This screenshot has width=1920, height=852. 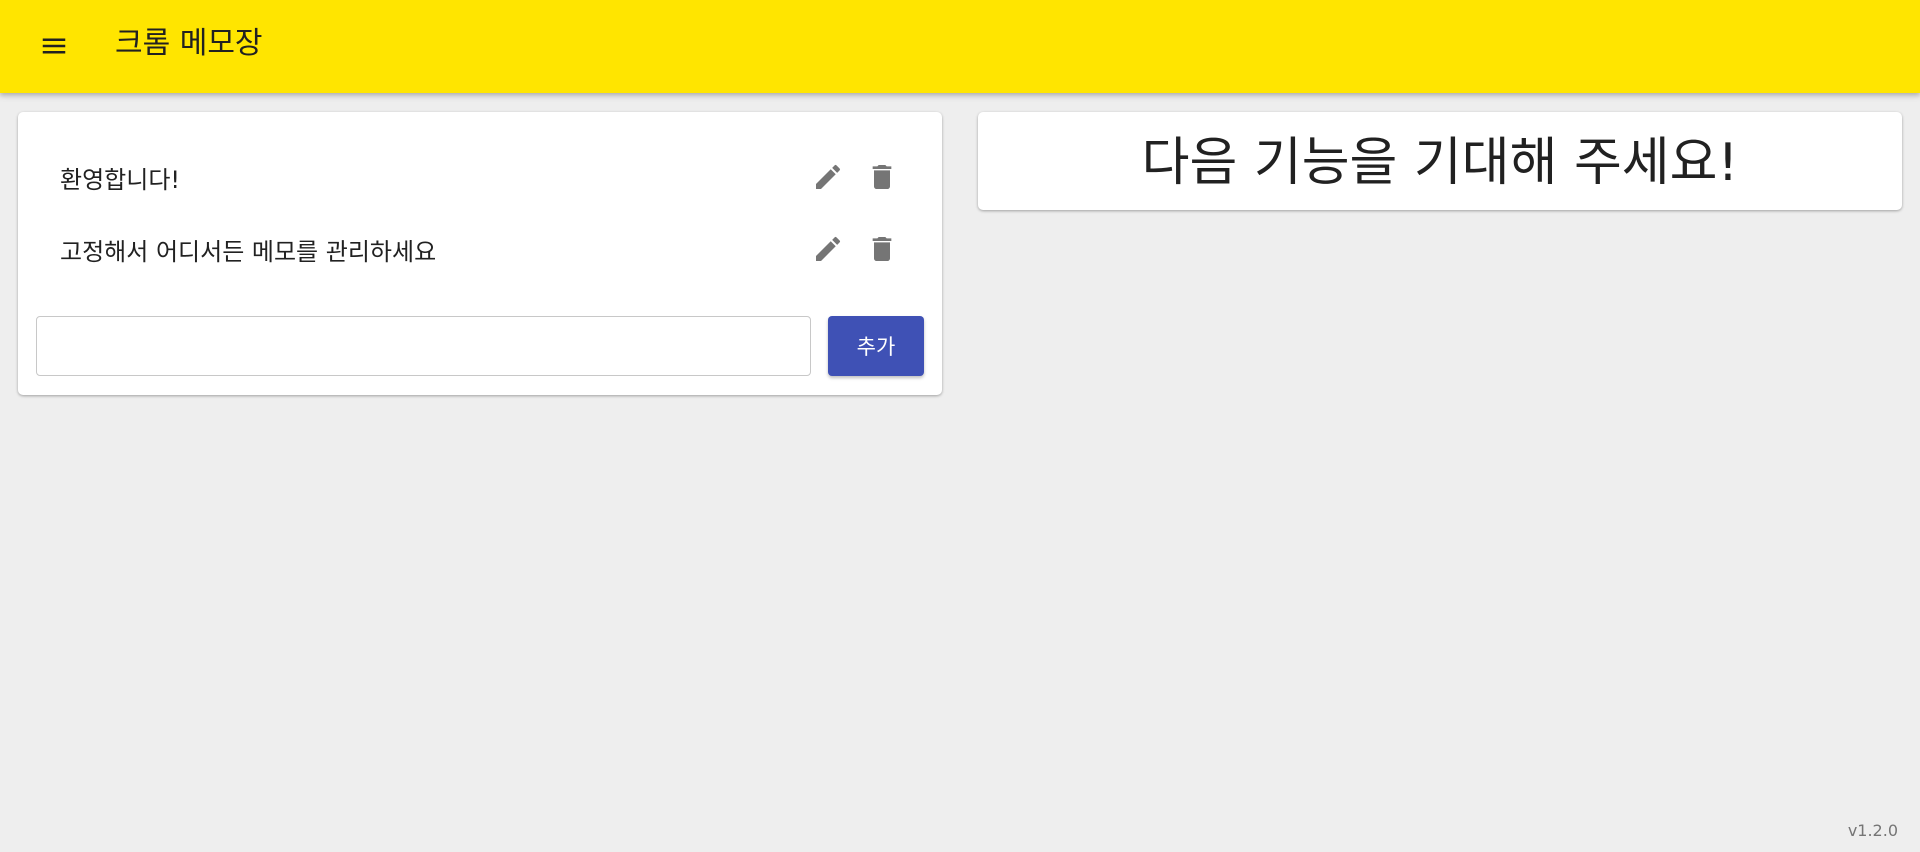 What do you see at coordinates (876, 346) in the screenshot?
I see `add-memo-button: 추가` at bounding box center [876, 346].